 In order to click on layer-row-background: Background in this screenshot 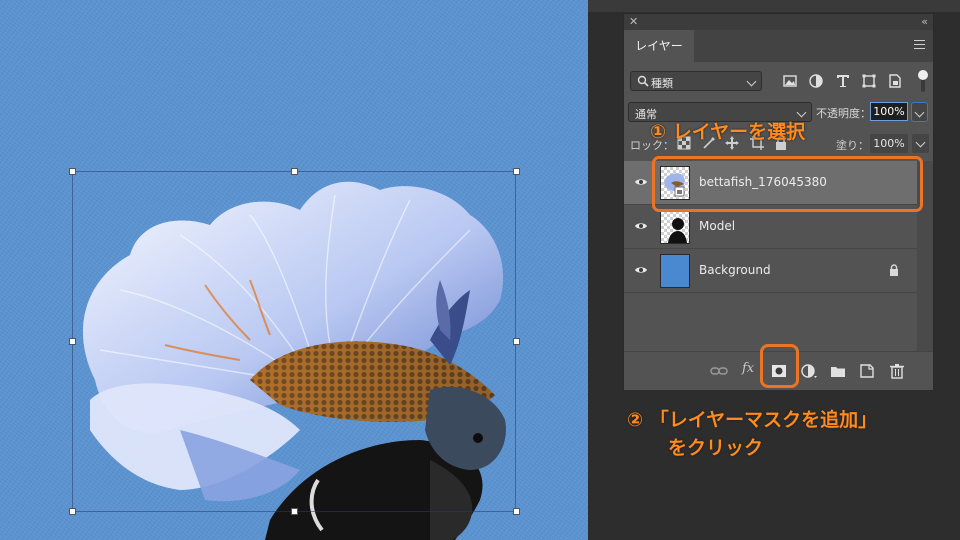, I will do `click(770, 271)`.